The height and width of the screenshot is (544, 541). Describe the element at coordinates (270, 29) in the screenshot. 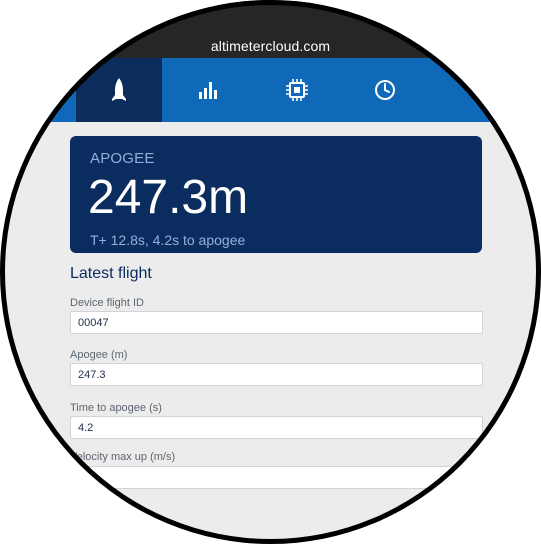

I see `browser-url-bar: altimetercloud.com` at that location.